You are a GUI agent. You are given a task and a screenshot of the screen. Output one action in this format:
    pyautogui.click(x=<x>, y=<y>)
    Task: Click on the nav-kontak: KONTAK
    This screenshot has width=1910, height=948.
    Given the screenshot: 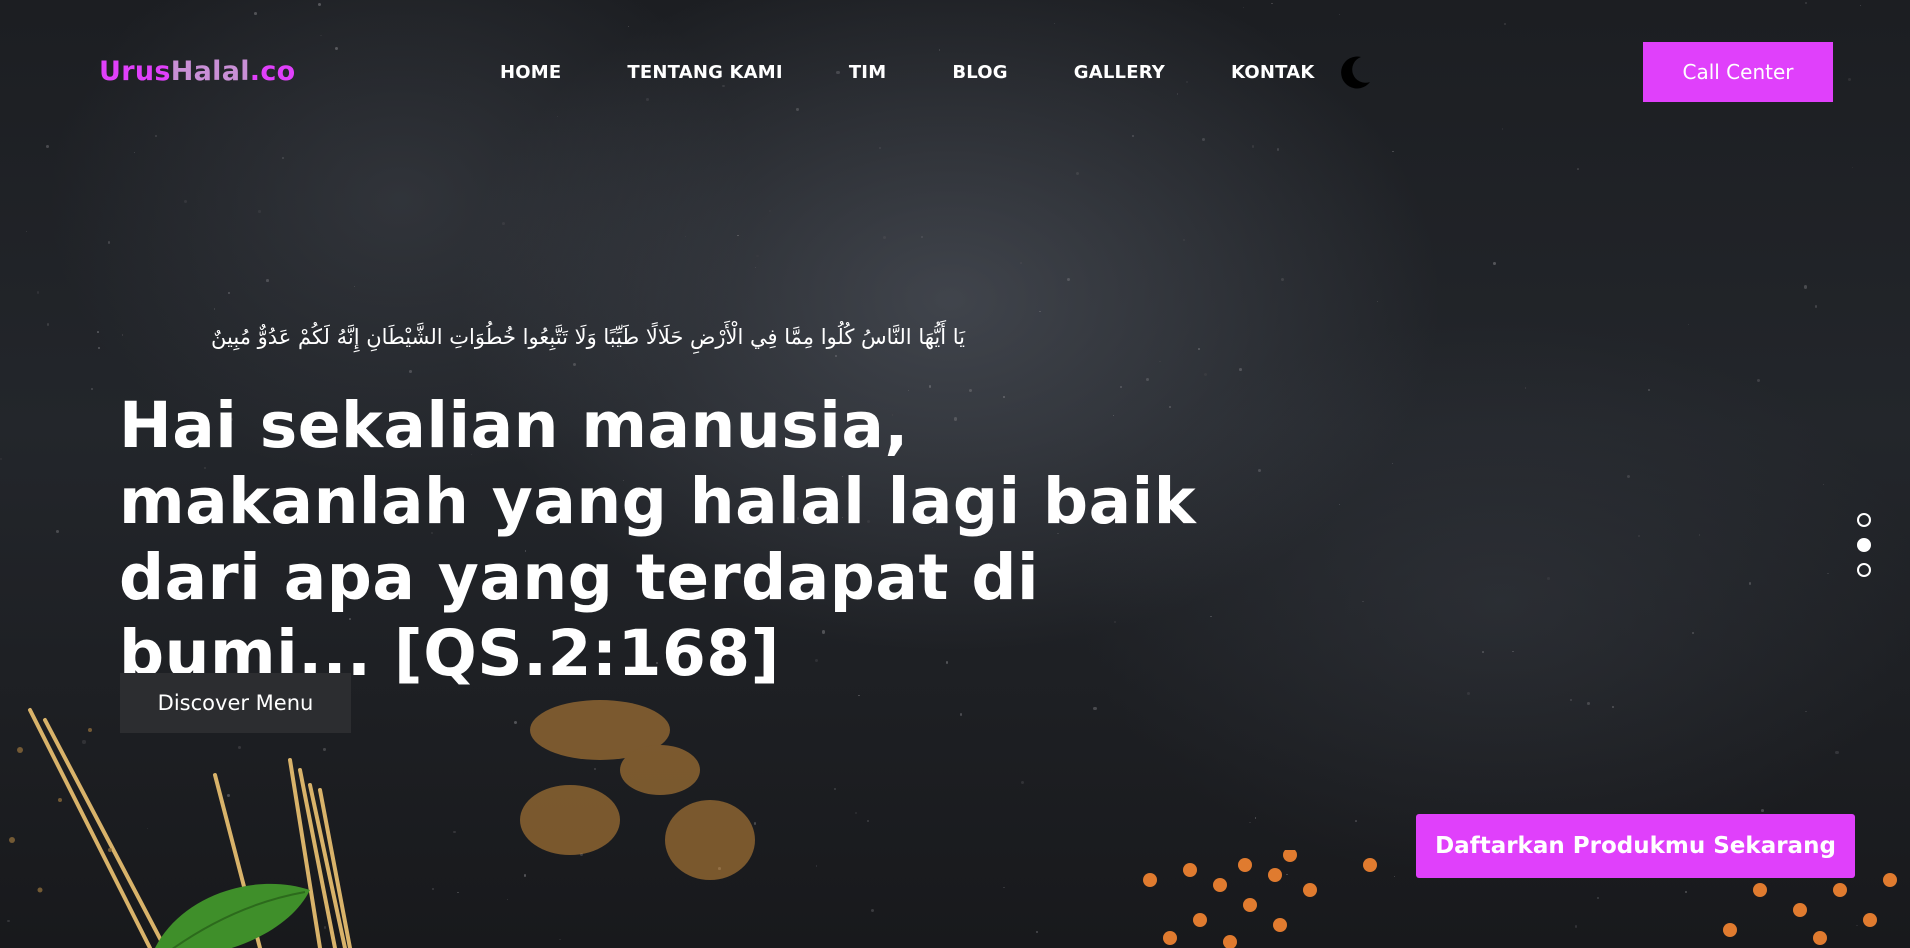 What is the action you would take?
    pyautogui.click(x=1272, y=72)
    